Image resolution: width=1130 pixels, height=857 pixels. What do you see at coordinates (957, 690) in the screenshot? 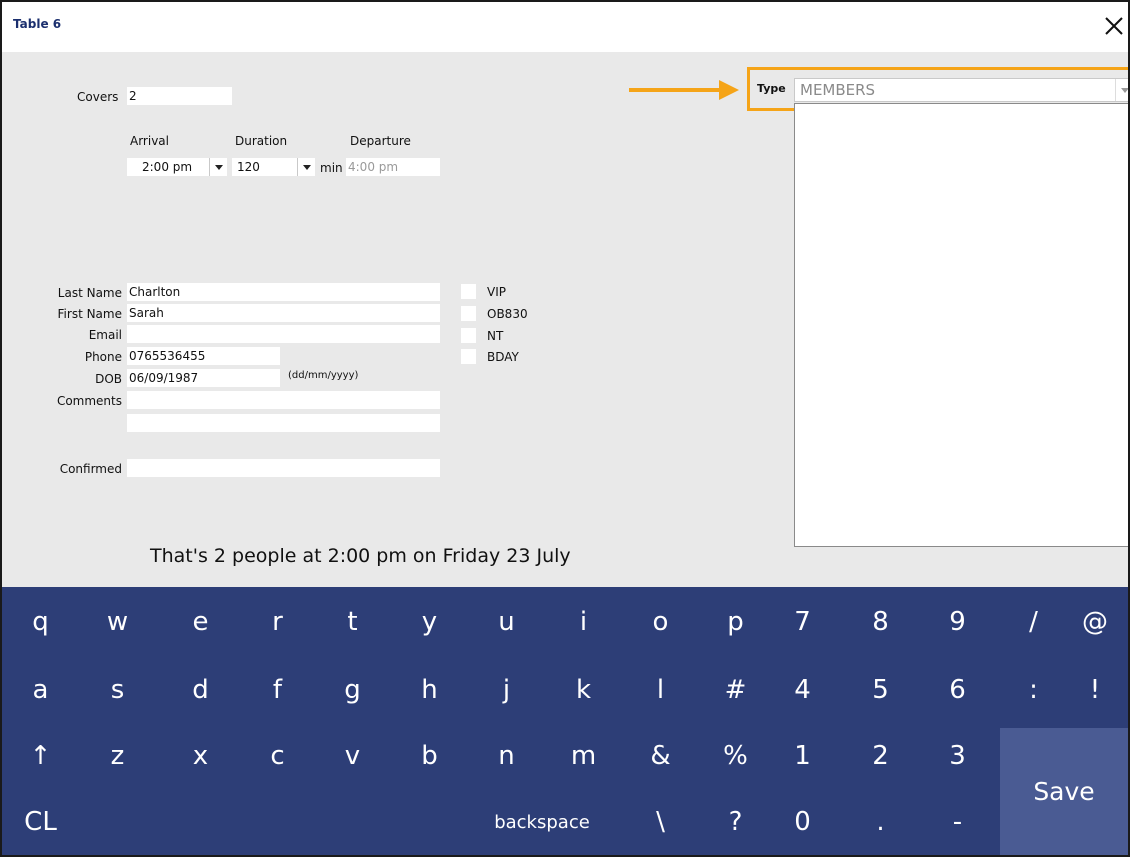
I see `key-6: 6` at bounding box center [957, 690].